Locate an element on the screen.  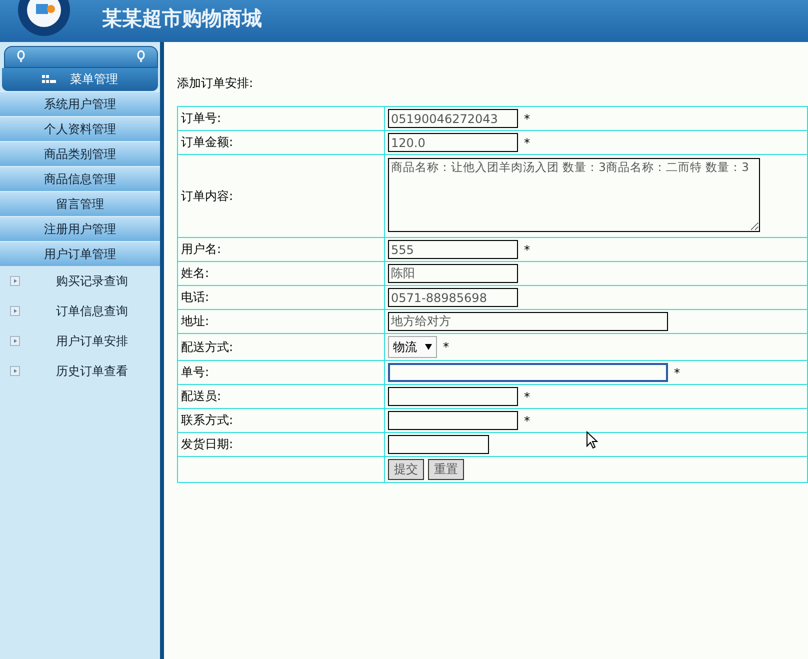
sidebar-item: 商品信息管理 is located at coordinates (80, 178).